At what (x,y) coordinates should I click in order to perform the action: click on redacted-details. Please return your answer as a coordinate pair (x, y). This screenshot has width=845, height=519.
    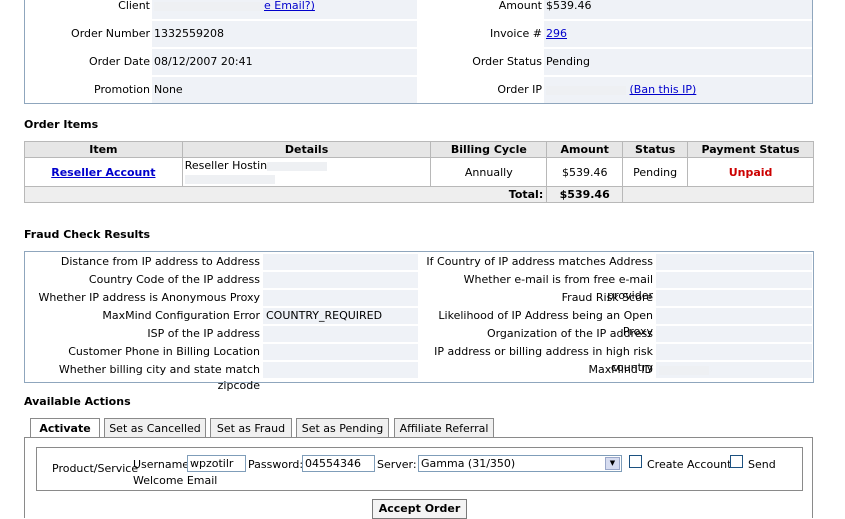
    Looking at the image, I should click on (297, 166).